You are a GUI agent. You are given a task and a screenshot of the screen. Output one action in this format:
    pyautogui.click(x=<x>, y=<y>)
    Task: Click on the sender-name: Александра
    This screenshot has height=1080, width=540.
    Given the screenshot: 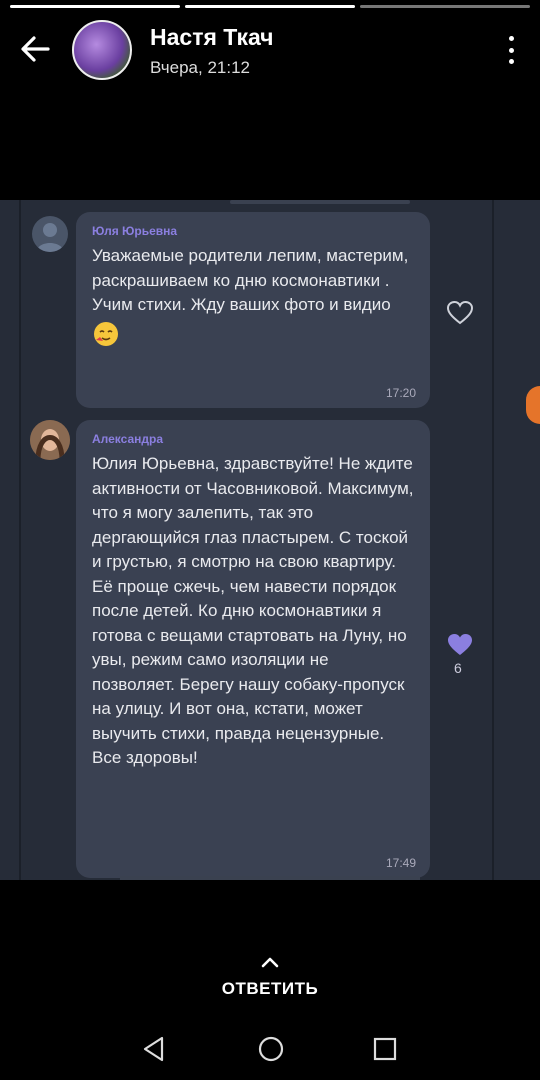 What is the action you would take?
    pyautogui.click(x=128, y=439)
    